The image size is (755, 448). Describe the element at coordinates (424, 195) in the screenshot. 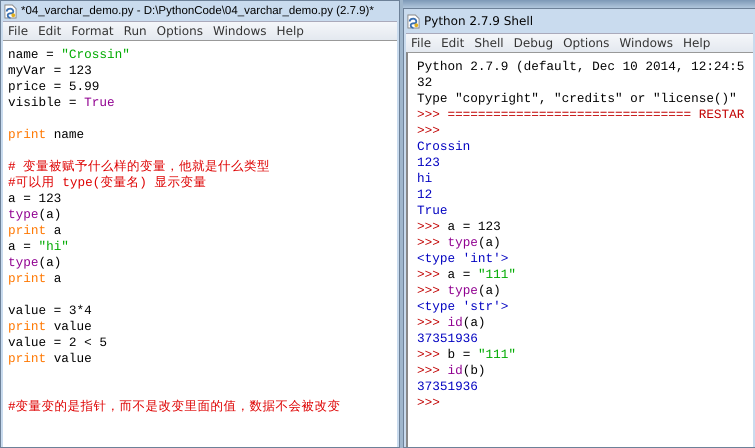

I see `shell-line: 12` at that location.